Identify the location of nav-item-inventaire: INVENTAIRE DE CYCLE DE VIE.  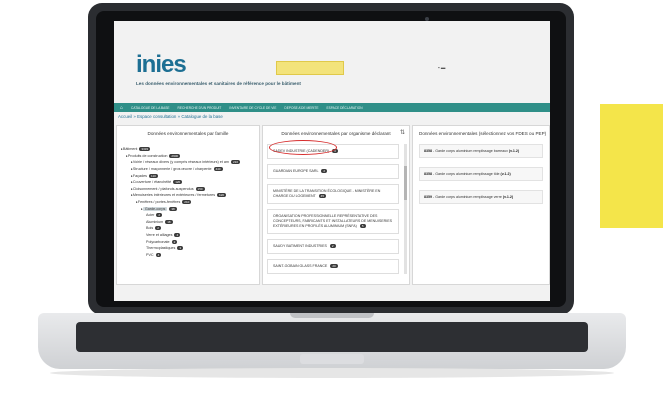
(252, 108).